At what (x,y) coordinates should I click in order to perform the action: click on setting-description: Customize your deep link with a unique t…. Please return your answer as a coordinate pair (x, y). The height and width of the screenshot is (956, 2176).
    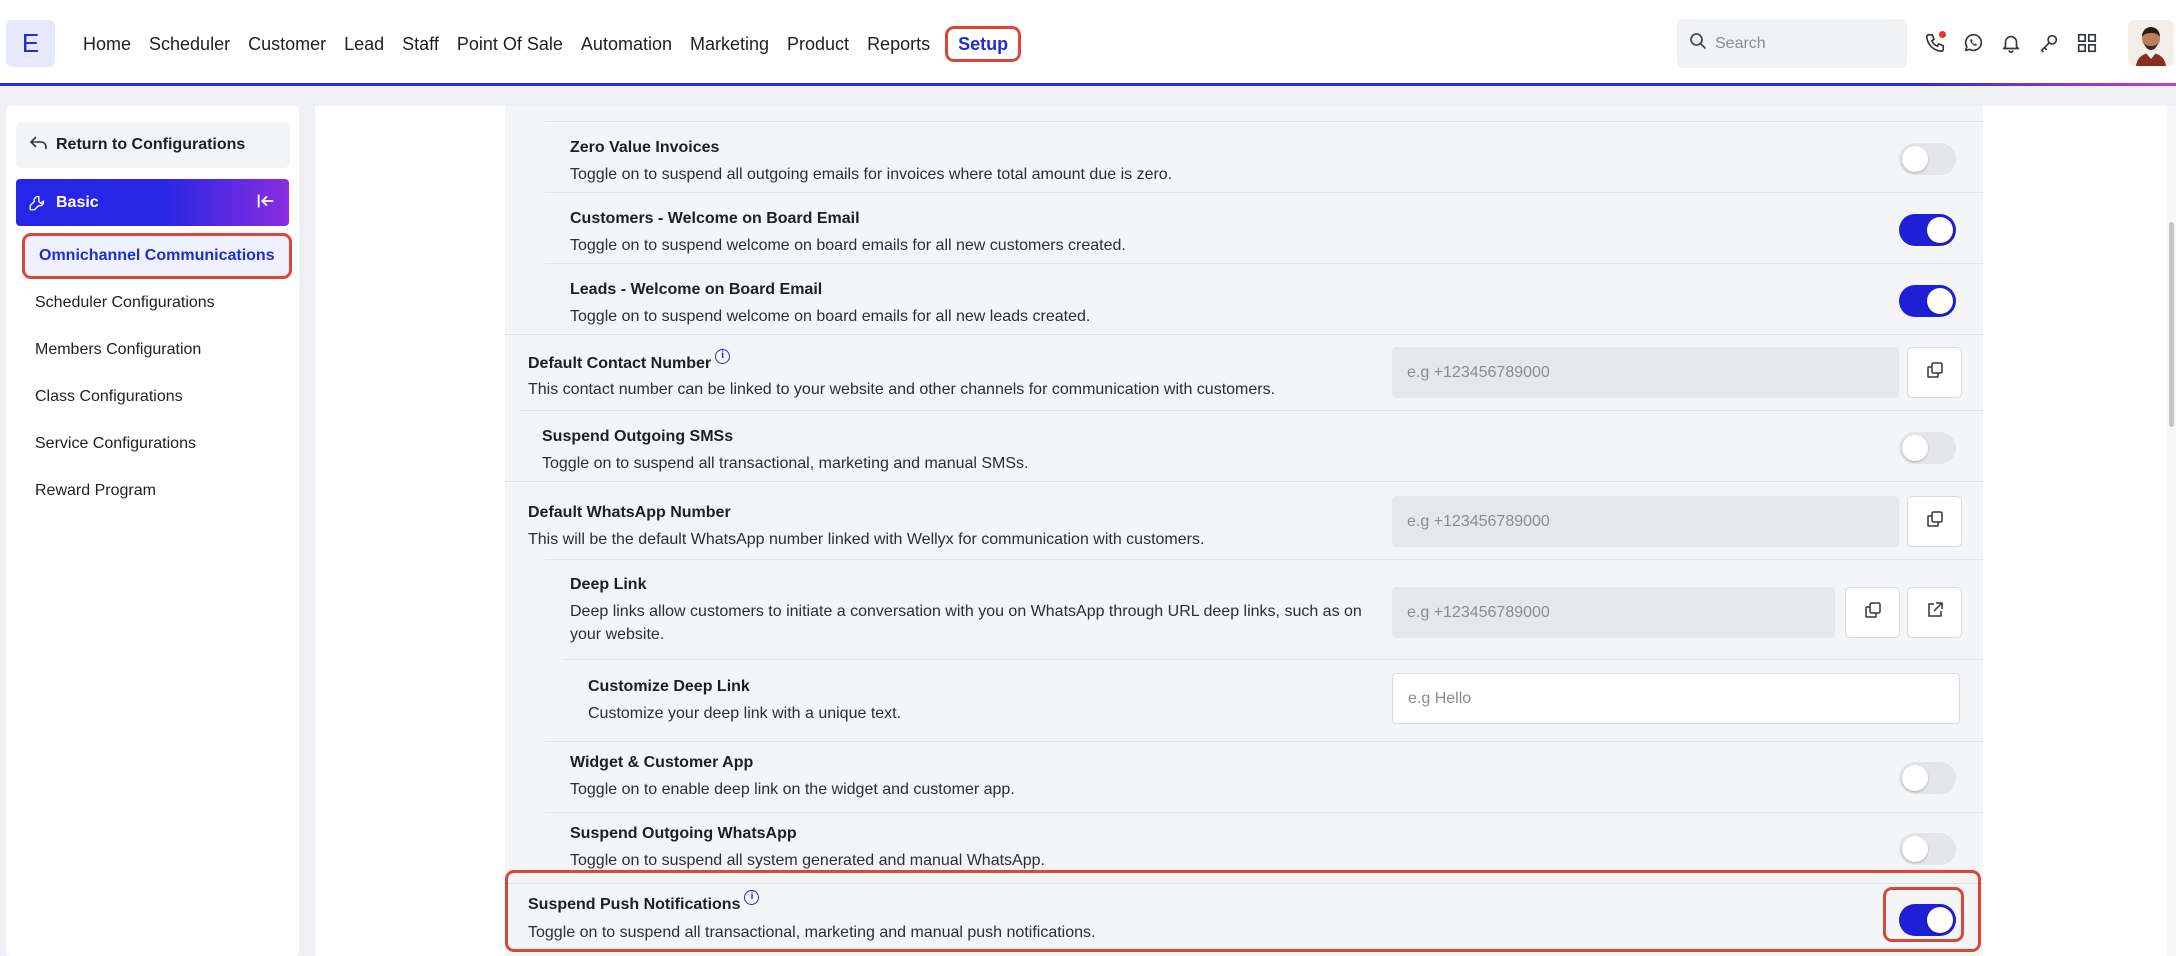
    Looking at the image, I should click on (745, 713).